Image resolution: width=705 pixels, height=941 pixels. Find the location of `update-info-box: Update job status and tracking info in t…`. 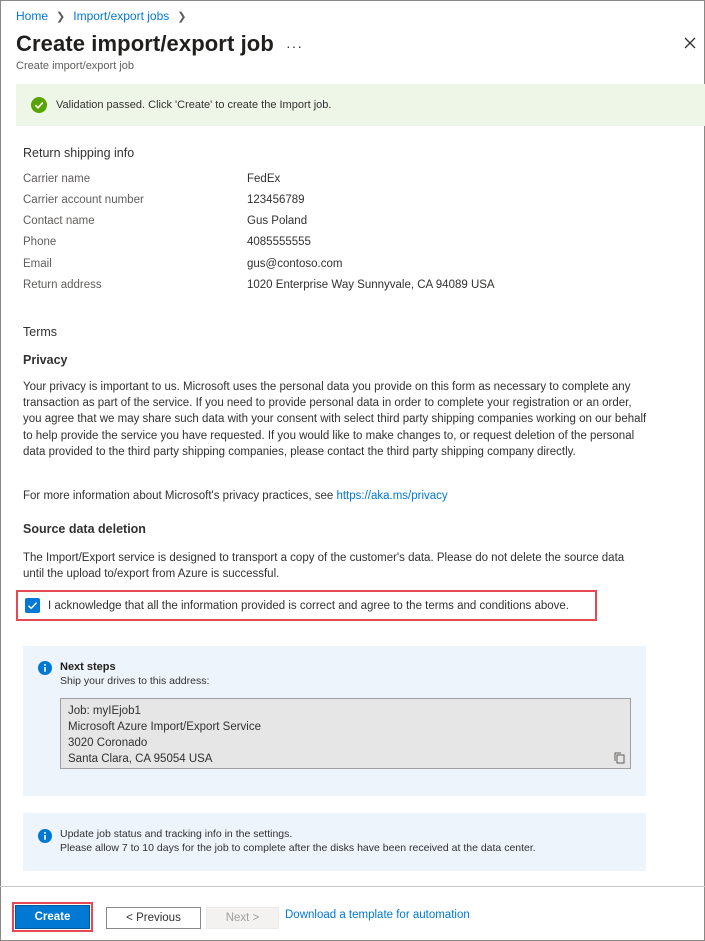

update-info-box: Update job status and tracking info in t… is located at coordinates (334, 842).